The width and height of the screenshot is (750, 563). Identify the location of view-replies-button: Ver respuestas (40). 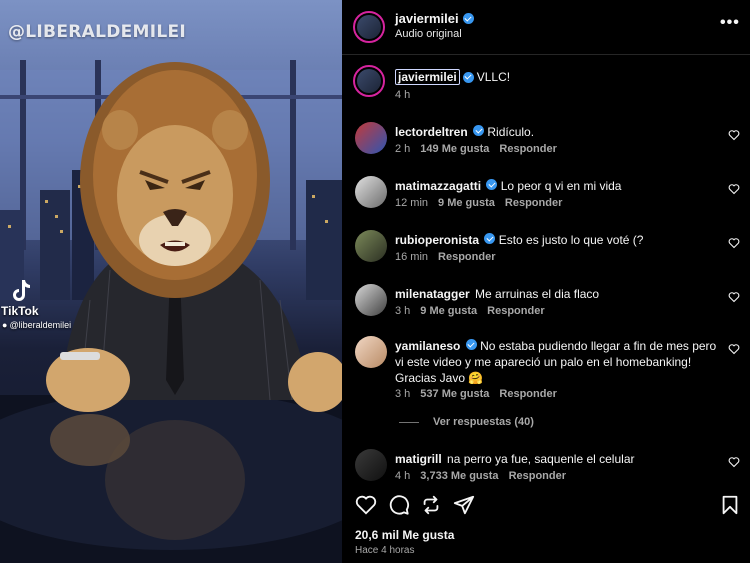
(466, 422).